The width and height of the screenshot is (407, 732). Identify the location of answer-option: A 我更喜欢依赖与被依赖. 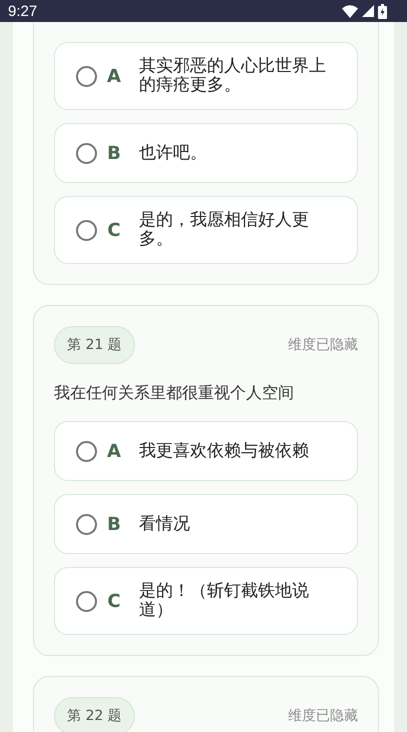
(206, 451).